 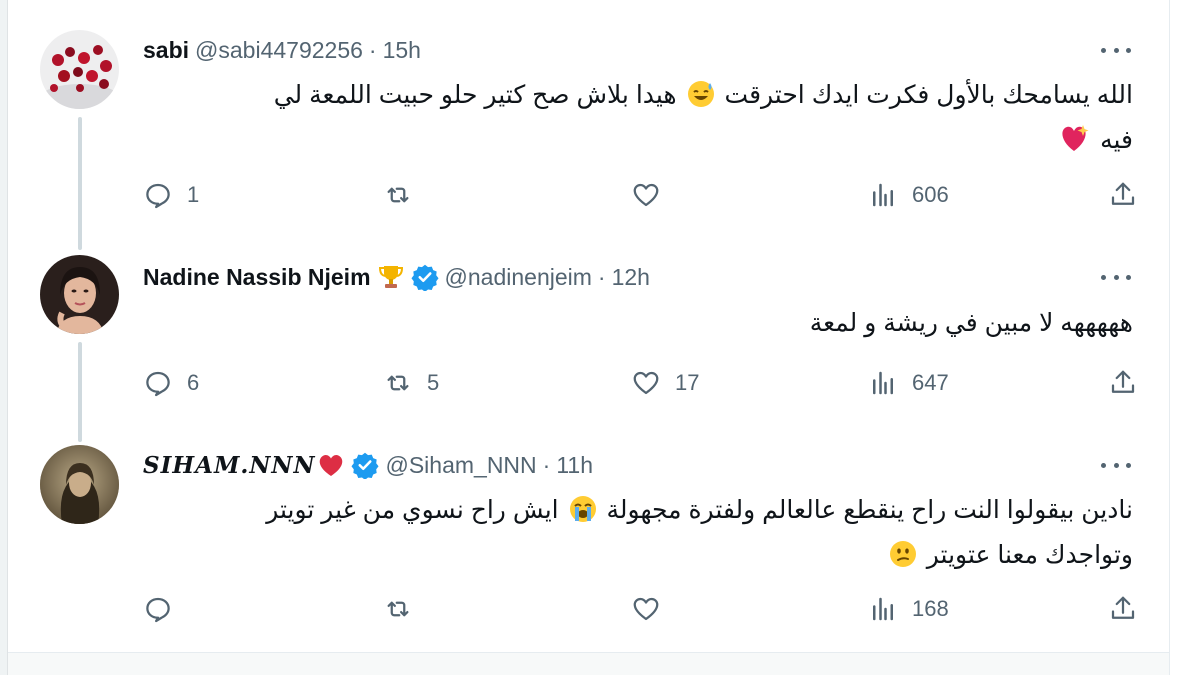 What do you see at coordinates (80, 245) in the screenshot?
I see `thread-line-top` at bounding box center [80, 245].